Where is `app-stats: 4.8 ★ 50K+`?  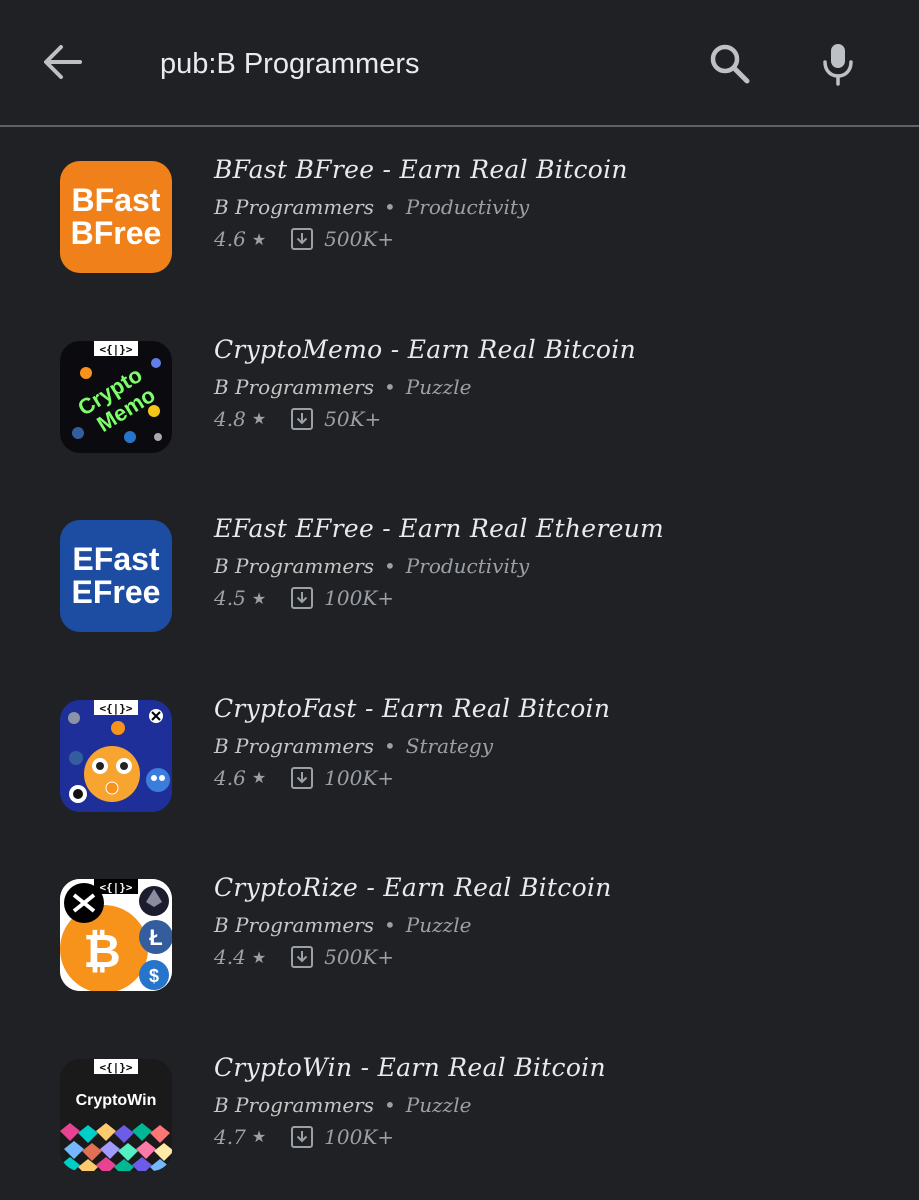 app-stats: 4.8 ★ 50K+ is located at coordinates (297, 419).